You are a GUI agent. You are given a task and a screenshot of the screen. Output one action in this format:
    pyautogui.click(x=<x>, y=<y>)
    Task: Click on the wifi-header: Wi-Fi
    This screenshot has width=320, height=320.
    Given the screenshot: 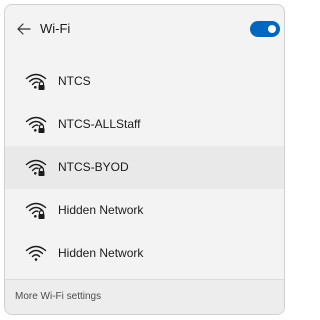 What is the action you would take?
    pyautogui.click(x=144, y=30)
    